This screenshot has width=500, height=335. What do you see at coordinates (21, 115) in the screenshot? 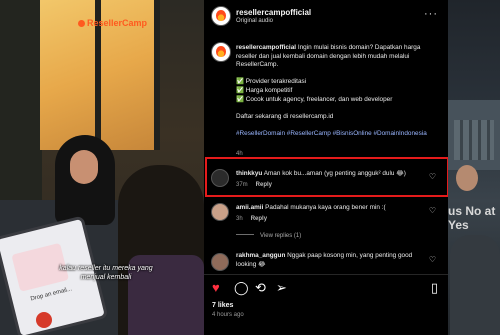
I see `video-wall` at bounding box center [21, 115].